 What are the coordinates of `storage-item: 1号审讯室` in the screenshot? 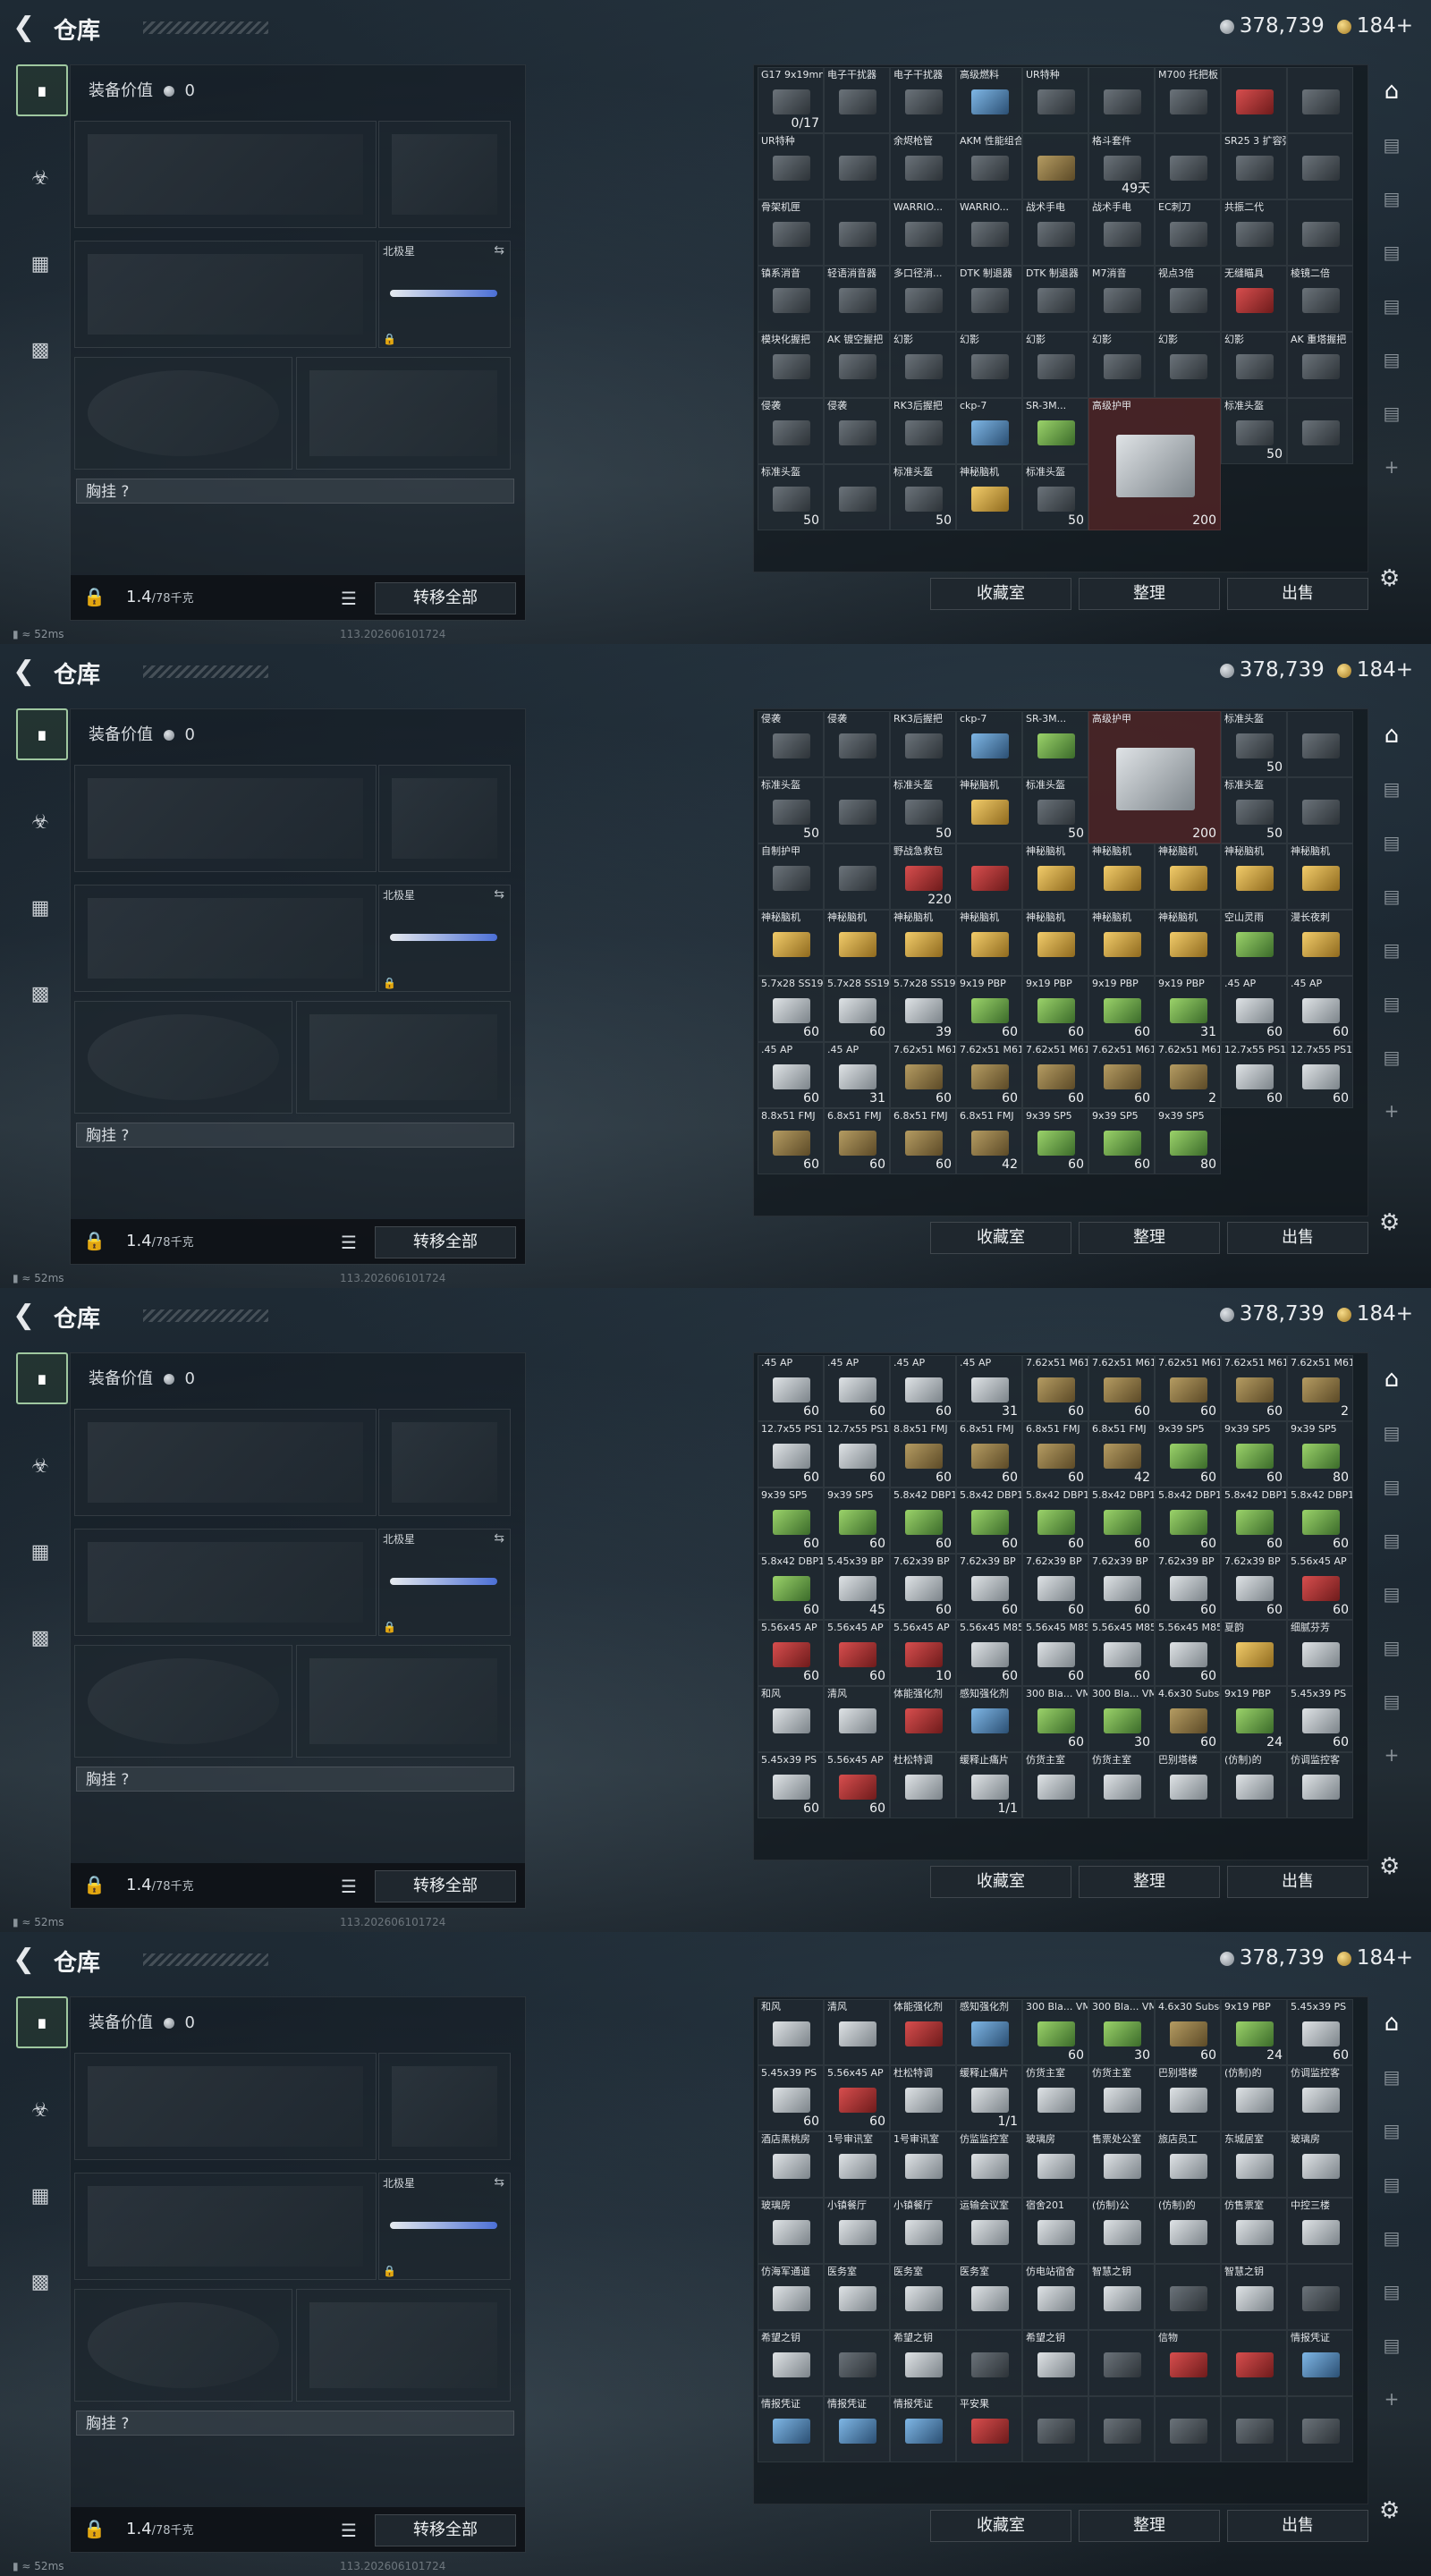 It's located at (923, 2164).